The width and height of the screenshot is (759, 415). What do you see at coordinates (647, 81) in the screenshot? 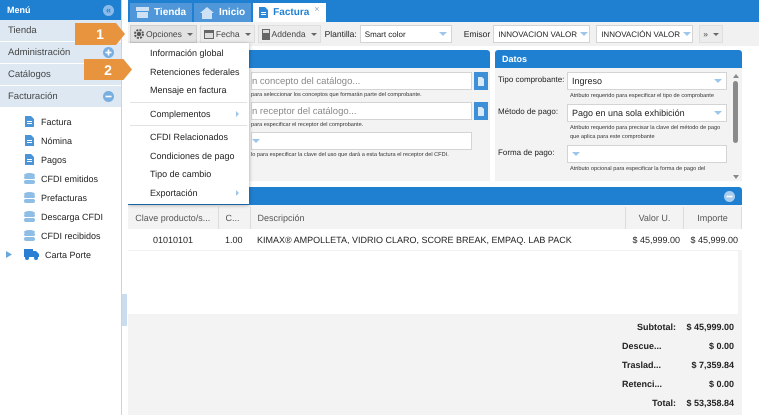
I see `select-field: Ingreso` at bounding box center [647, 81].